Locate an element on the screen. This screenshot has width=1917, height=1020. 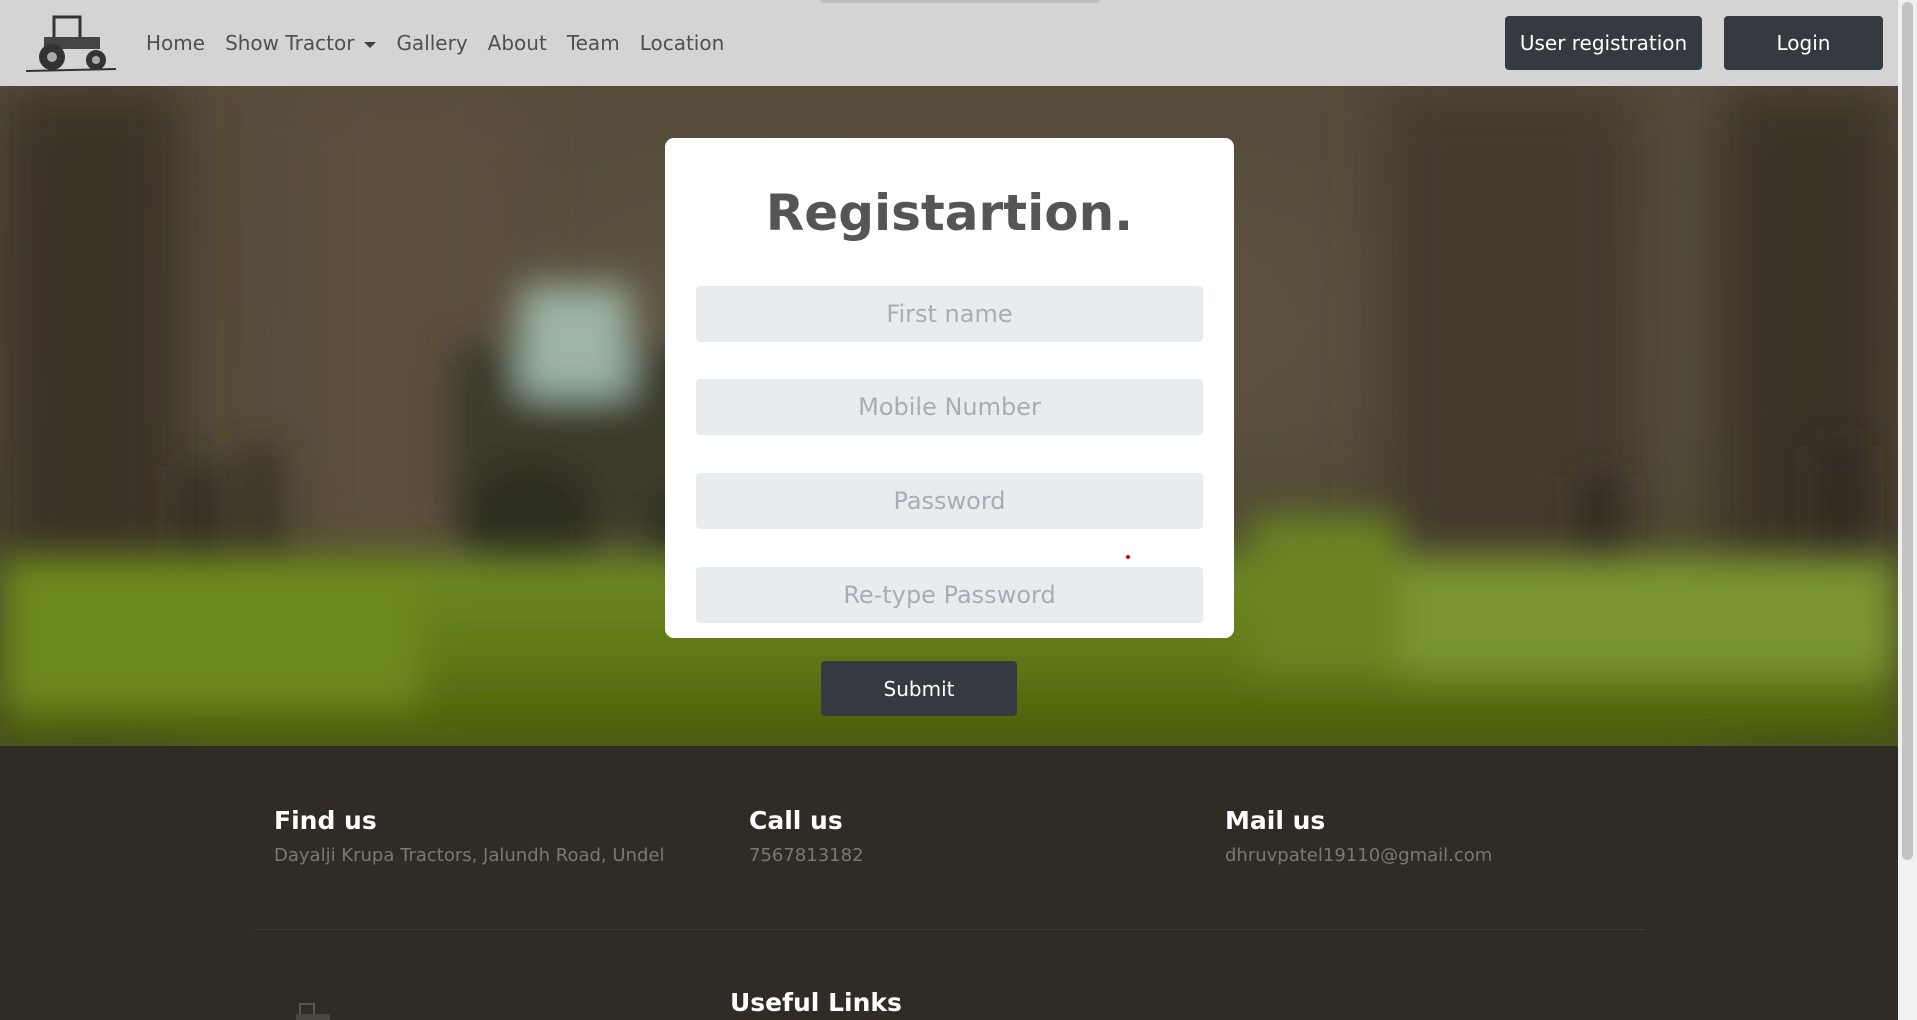
useful-links-heading: Useful Links is located at coordinates (816, 1002).